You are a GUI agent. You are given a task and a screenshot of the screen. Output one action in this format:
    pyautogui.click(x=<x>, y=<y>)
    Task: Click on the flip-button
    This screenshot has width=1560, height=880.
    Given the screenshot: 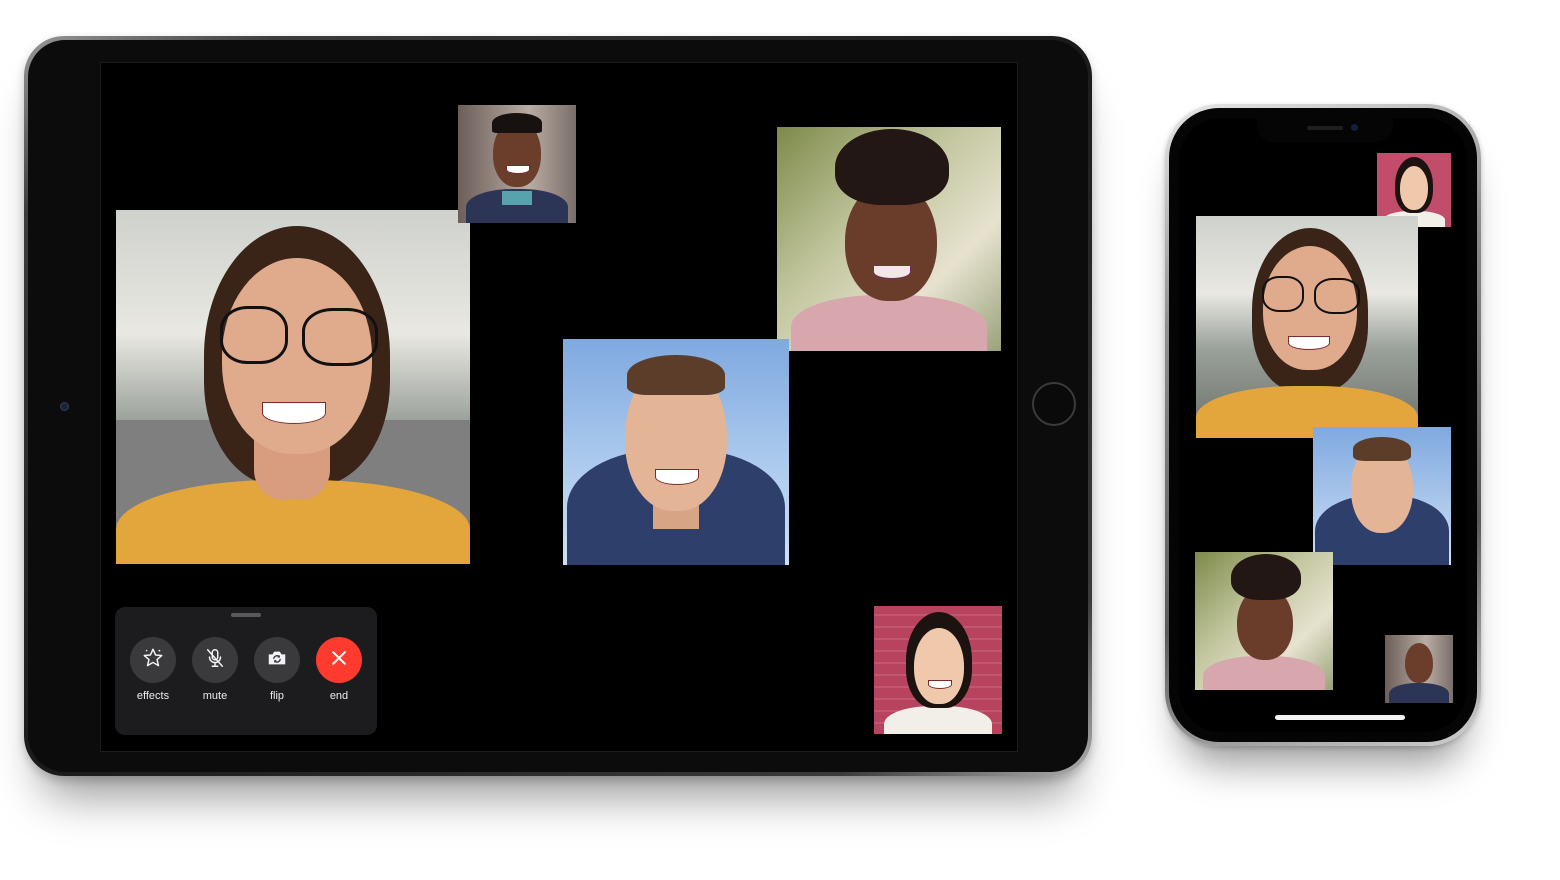 What is the action you would take?
    pyautogui.click(x=277, y=660)
    